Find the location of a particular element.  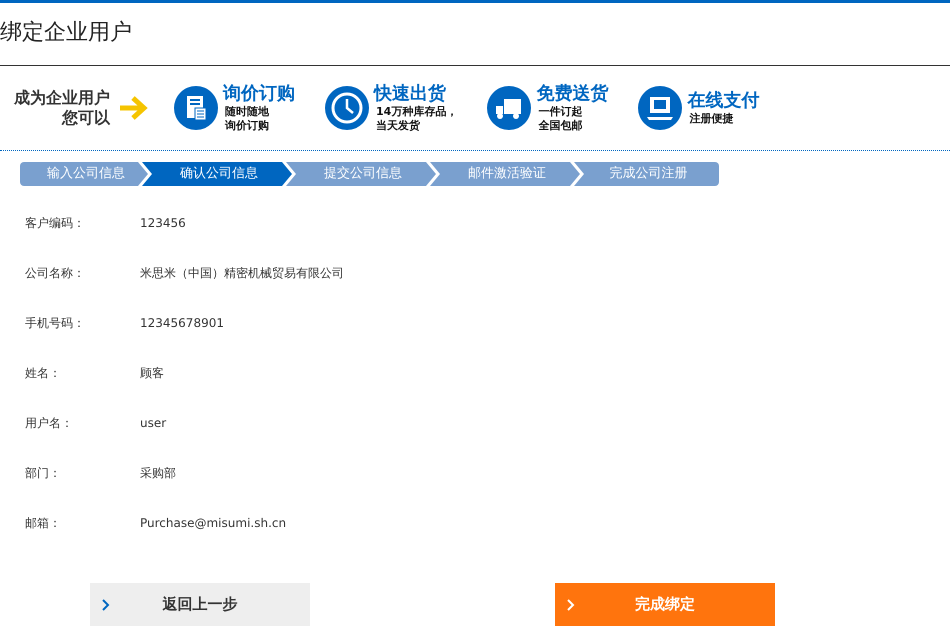

field-label: 部门： is located at coordinates (43, 473).